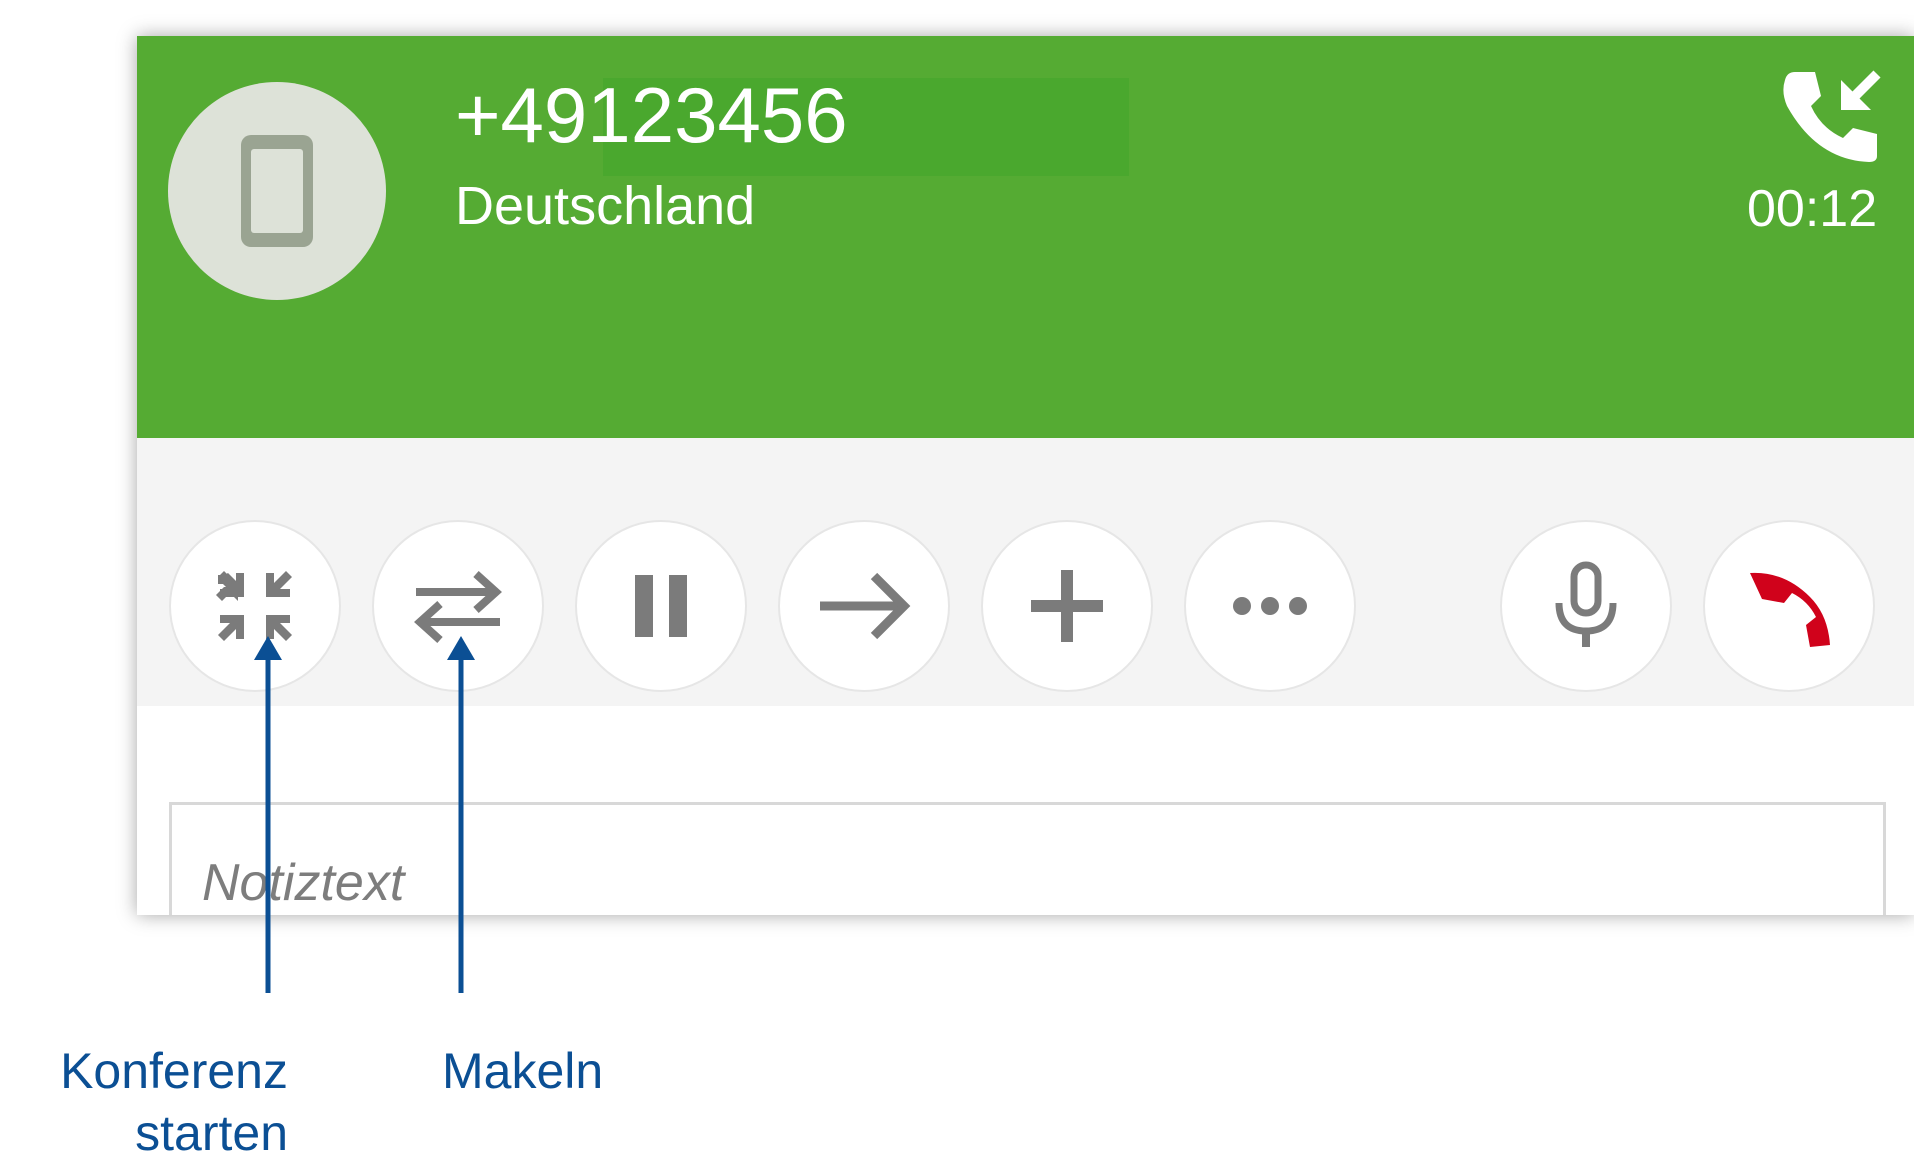 The image size is (1914, 1164). Describe the element at coordinates (523, 1071) in the screenshot. I see `swap-annotation: Makeln` at that location.